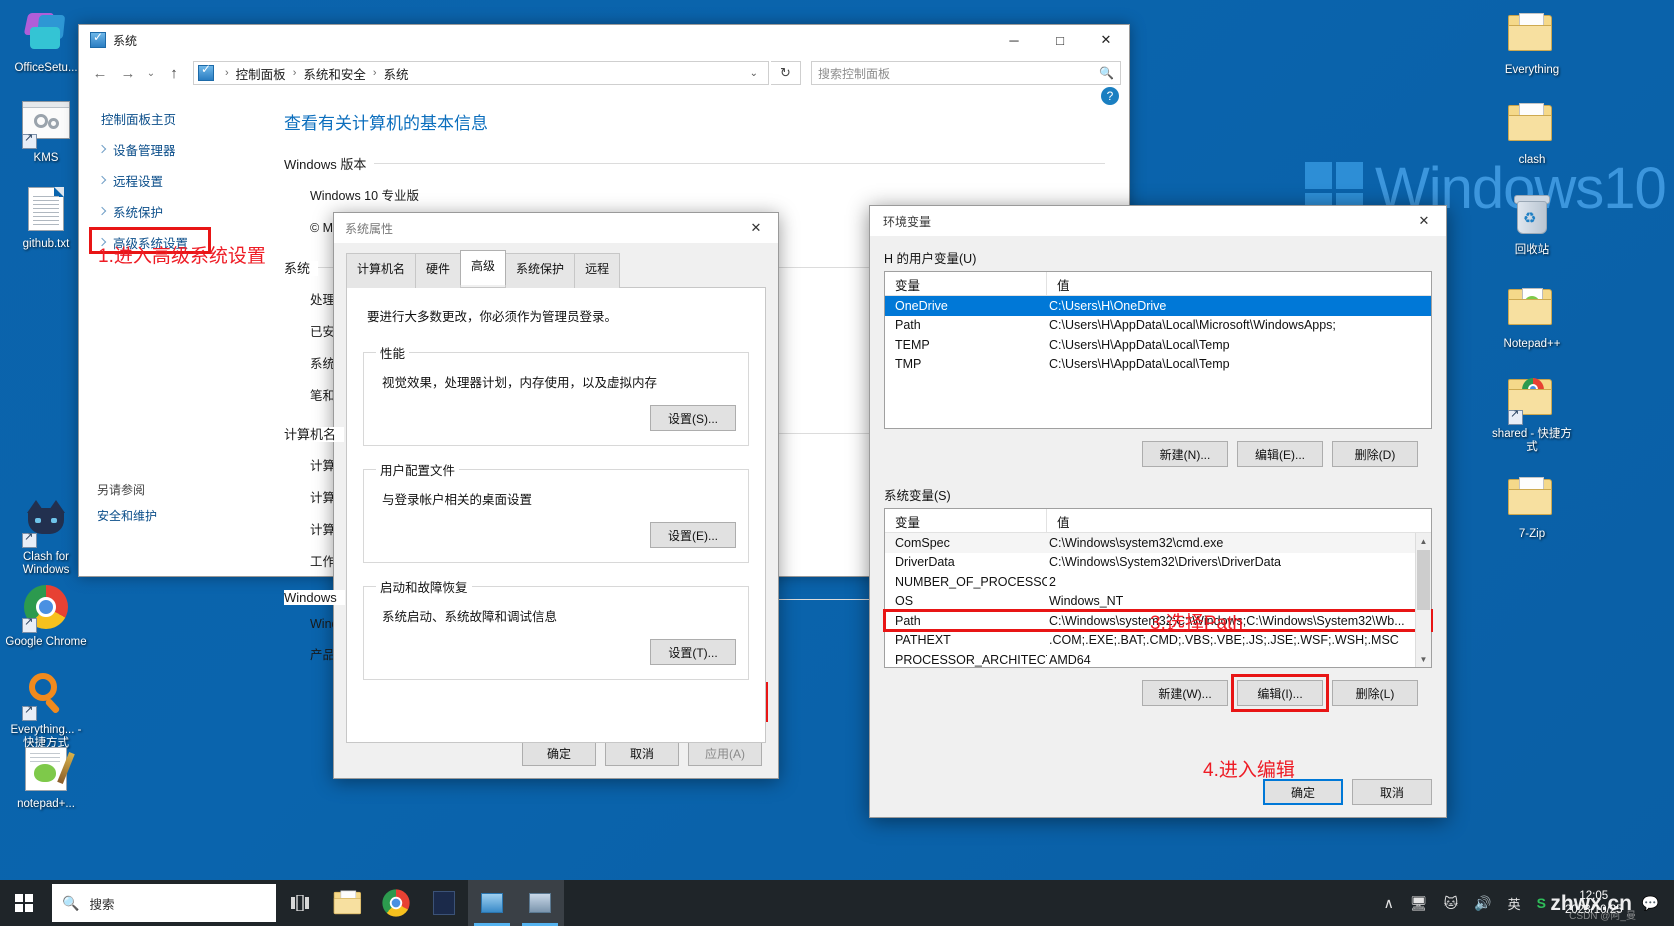  I want to click on window-titlebar: 系统 ─ □ ✕, so click(604, 40).